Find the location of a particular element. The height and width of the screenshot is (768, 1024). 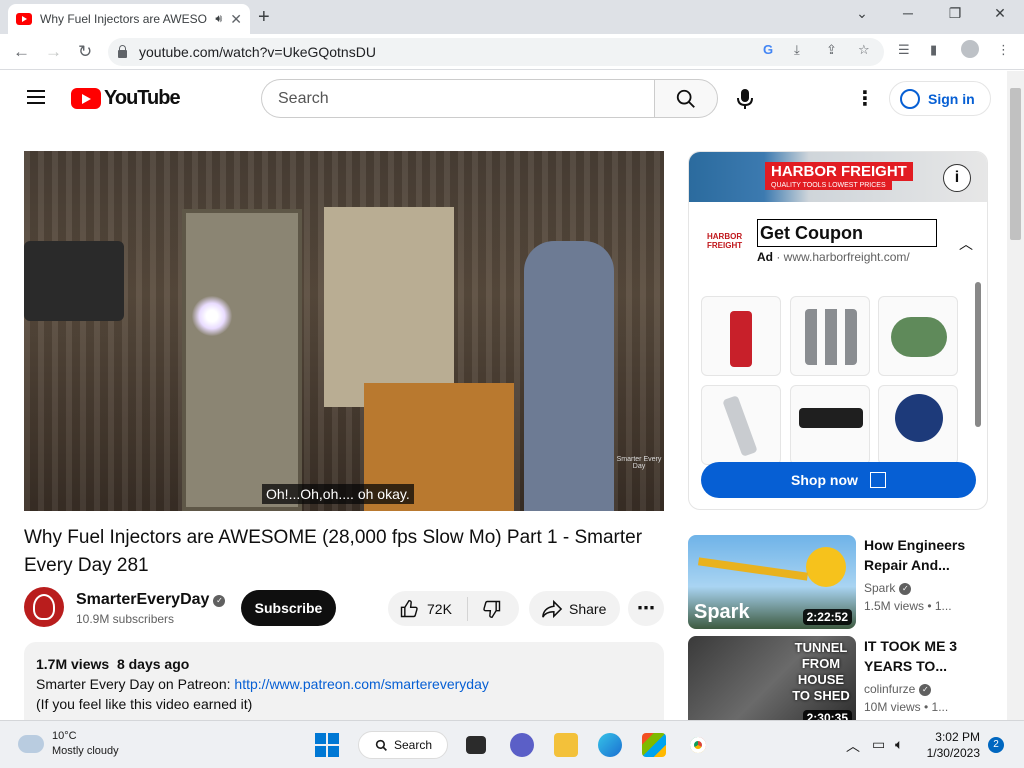

channel-name: SmarterEveryDay ✓ is located at coordinates (151, 600).